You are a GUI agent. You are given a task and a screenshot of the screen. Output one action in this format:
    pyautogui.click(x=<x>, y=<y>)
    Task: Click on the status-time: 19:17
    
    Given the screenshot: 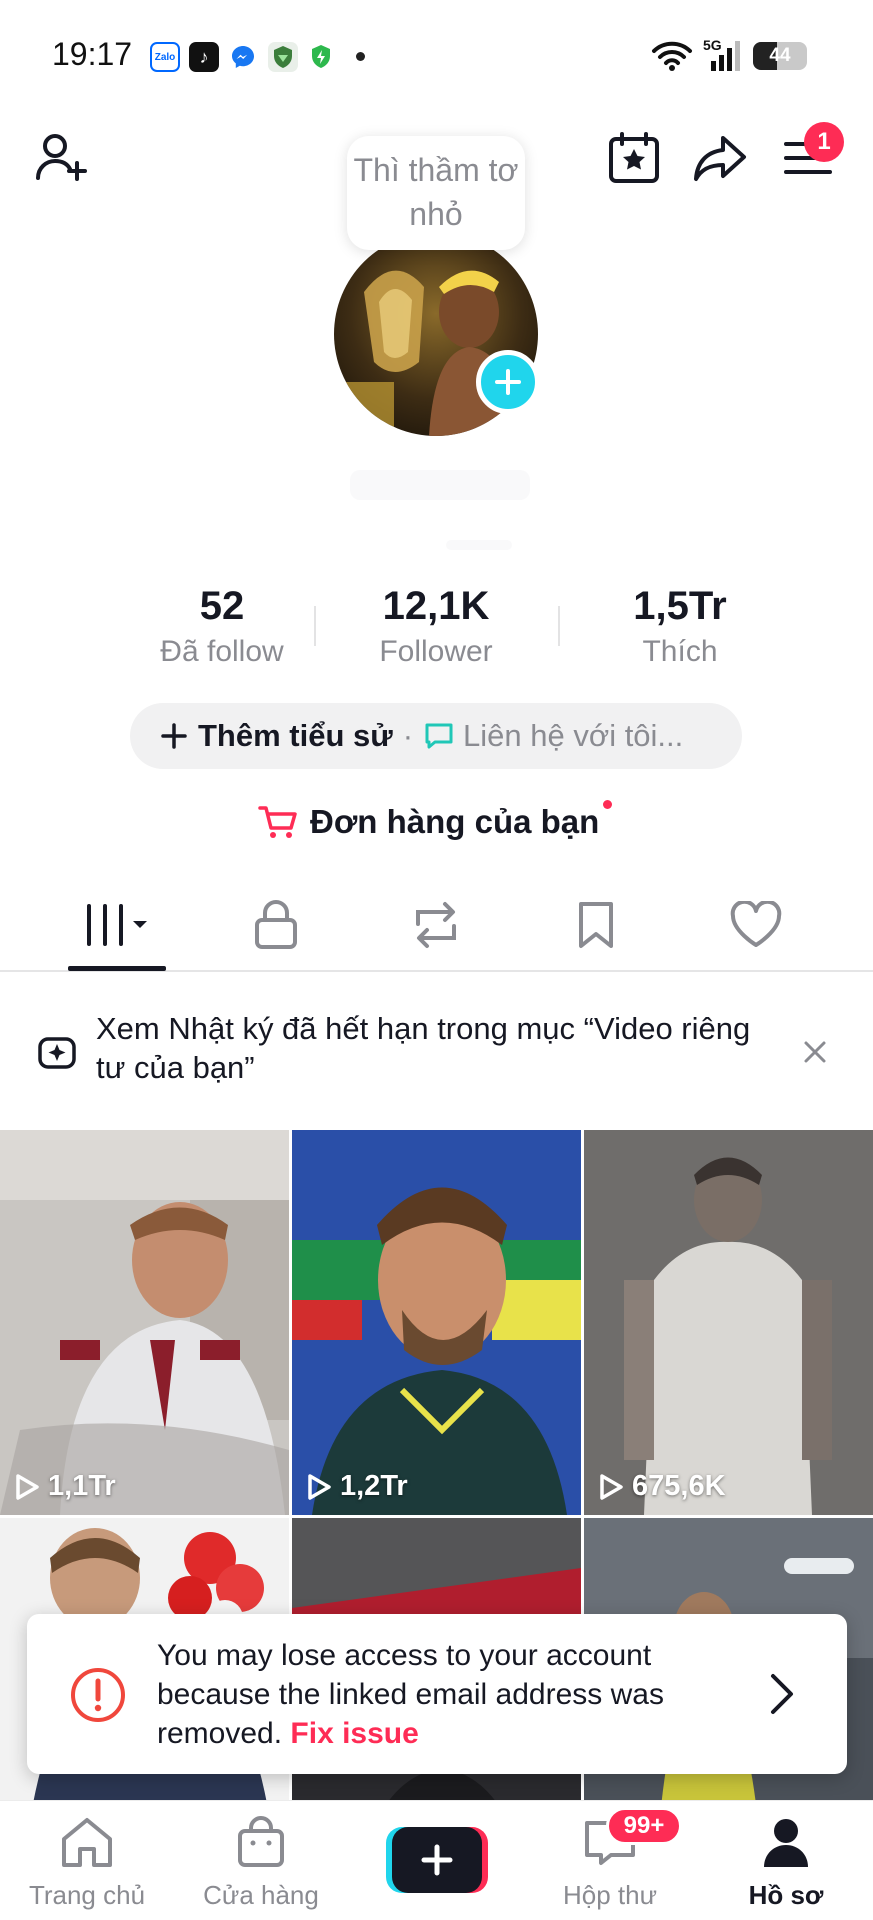 What is the action you would take?
    pyautogui.click(x=92, y=54)
    